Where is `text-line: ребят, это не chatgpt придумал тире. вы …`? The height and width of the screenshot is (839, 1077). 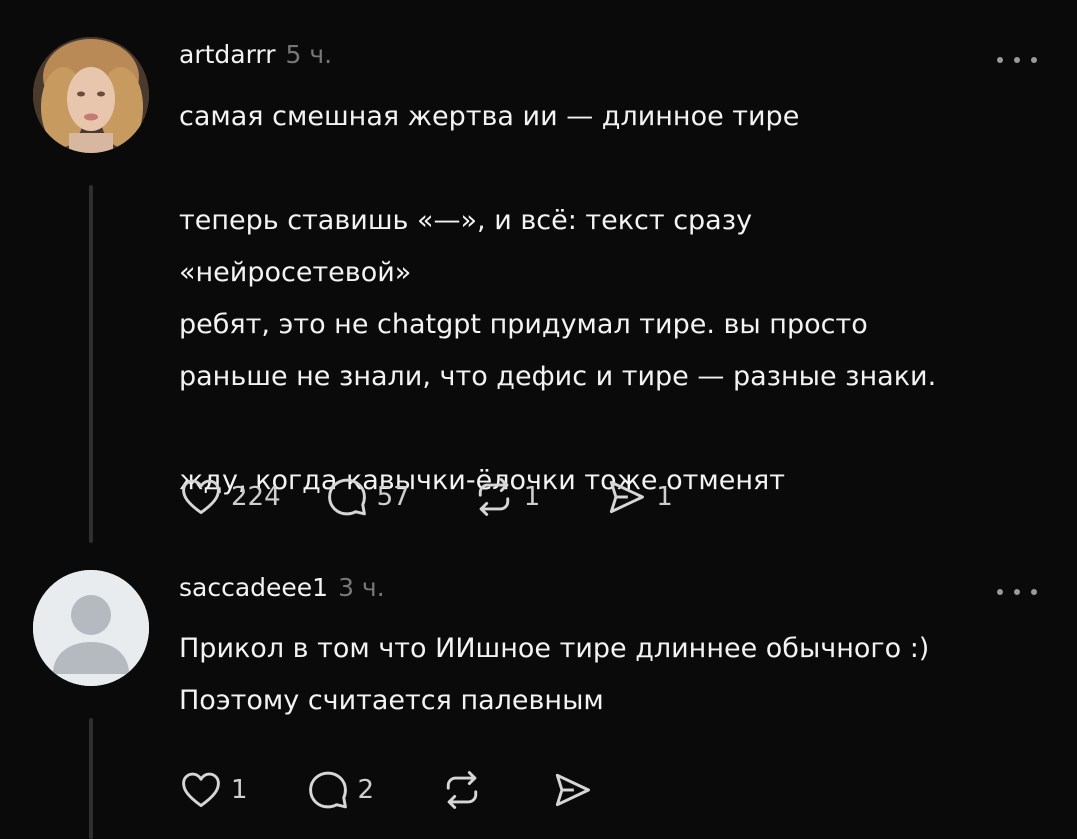
text-line: ребят, это не chatgpt придумал тире. вы … is located at coordinates (523, 324).